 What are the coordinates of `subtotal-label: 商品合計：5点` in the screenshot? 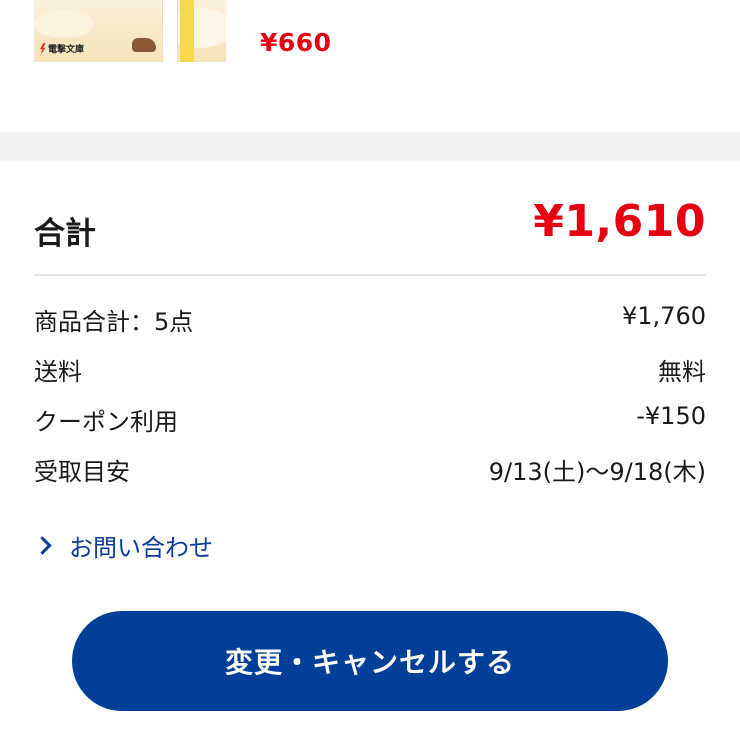 It's located at (114, 322).